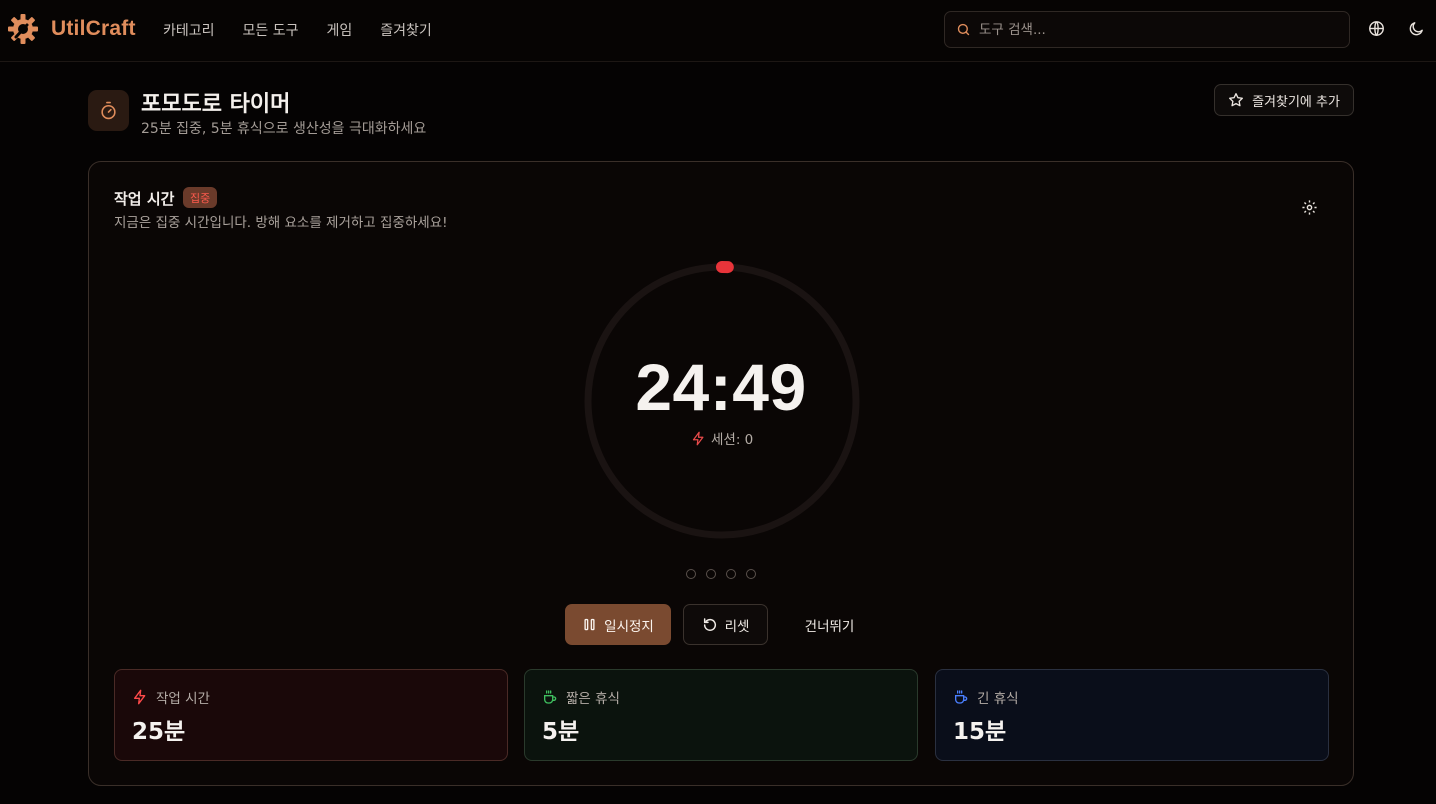 The height and width of the screenshot is (804, 1436). I want to click on settings-gear-icon, so click(1309, 207).